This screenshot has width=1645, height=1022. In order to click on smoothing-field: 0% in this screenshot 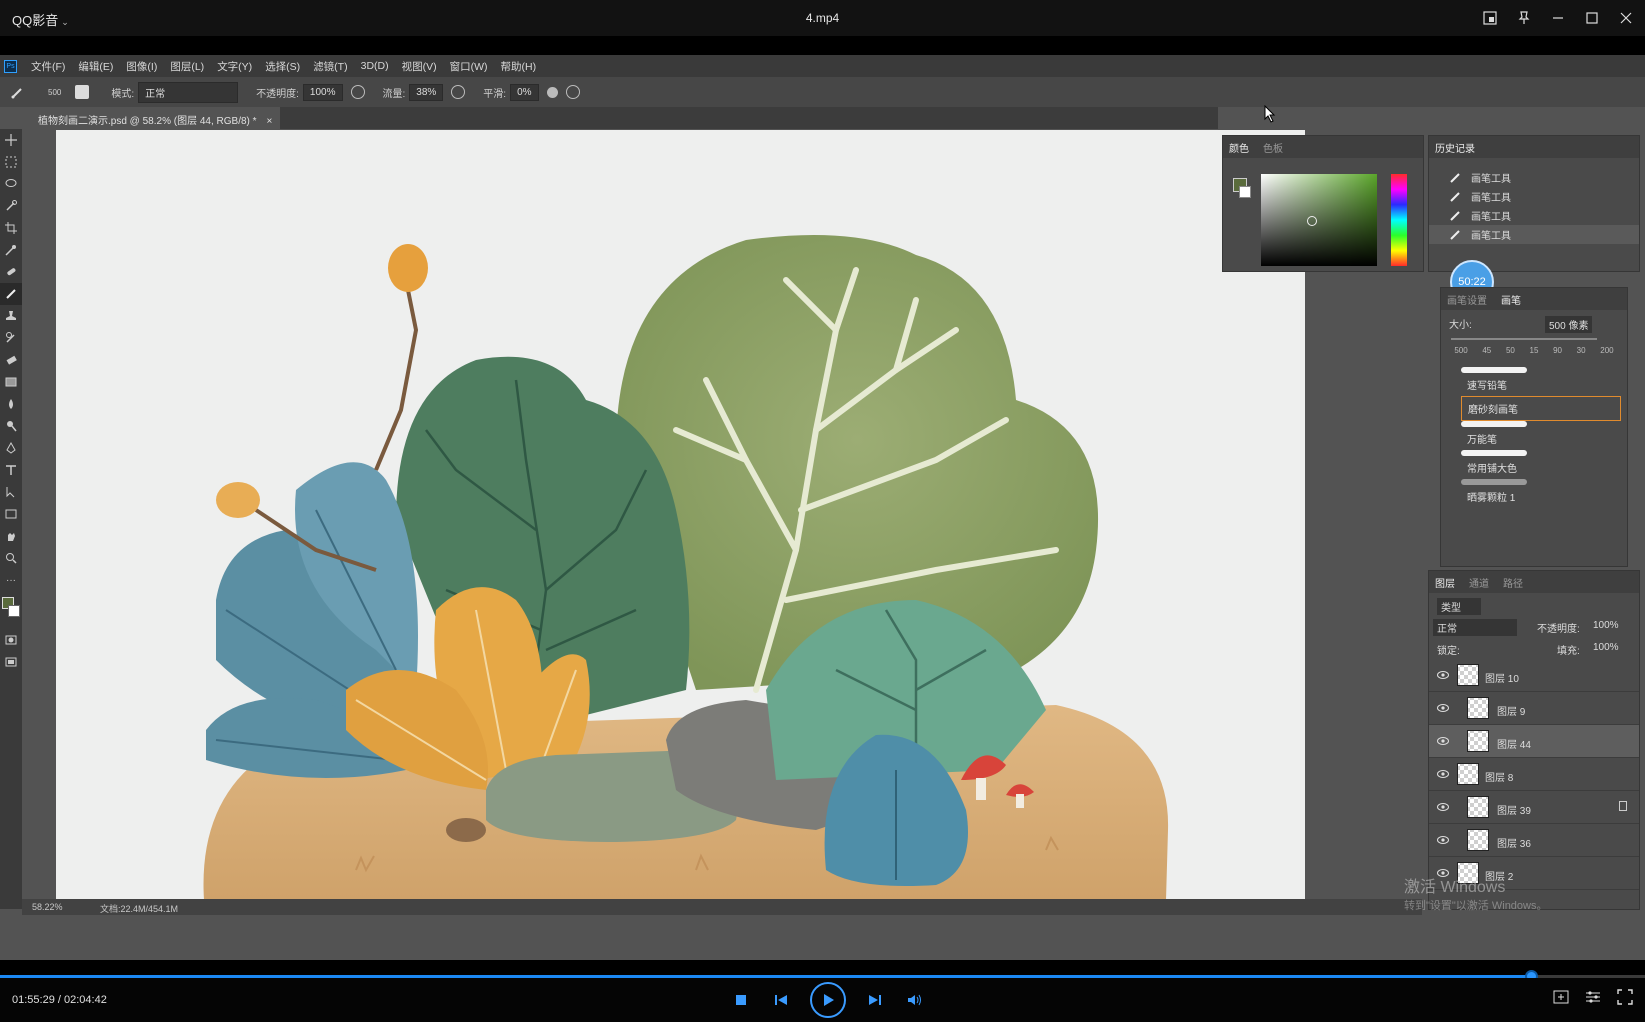, I will do `click(524, 92)`.